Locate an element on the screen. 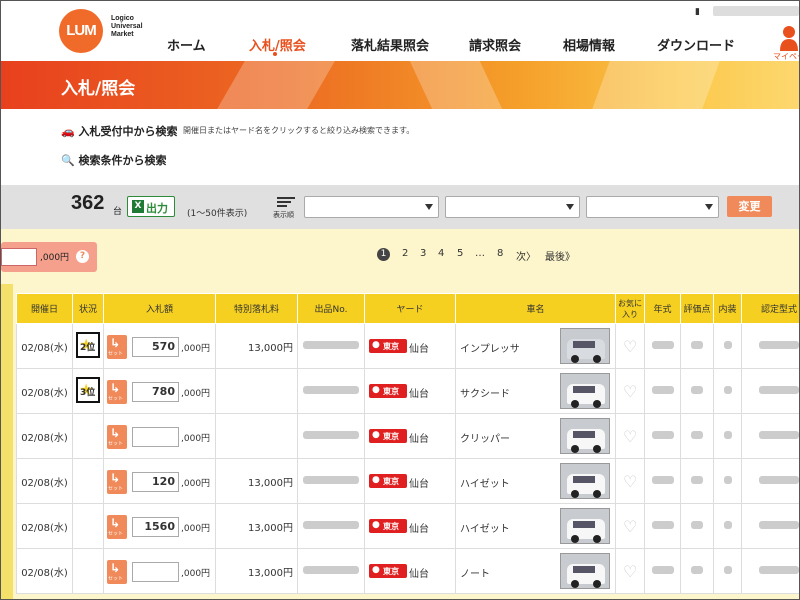 This screenshot has width=800, height=600. header-date: 開催日 is located at coordinates (44, 308).